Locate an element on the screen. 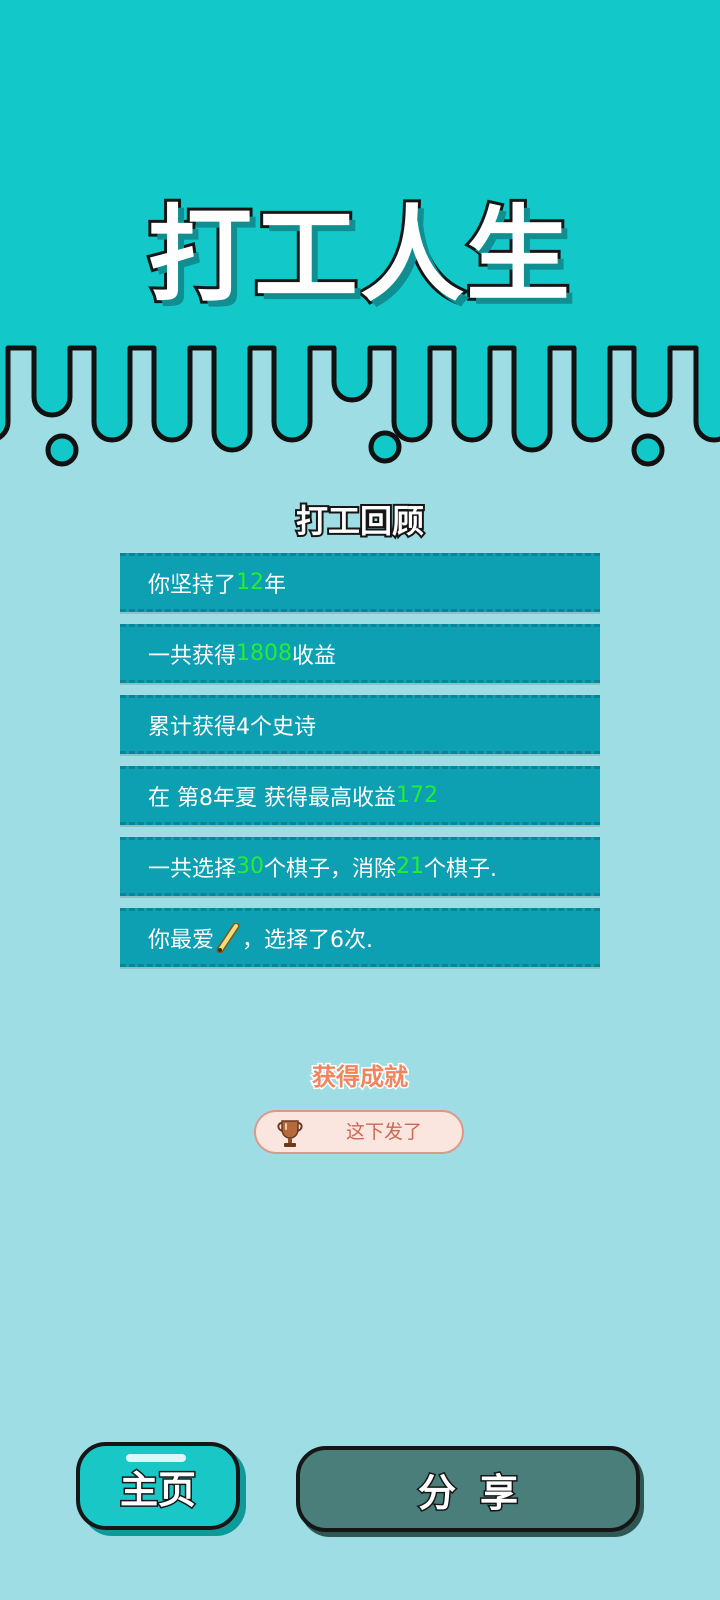 Image resolution: width=720 pixels, height=1600 pixels. stat-text: 年 is located at coordinates (275, 585).